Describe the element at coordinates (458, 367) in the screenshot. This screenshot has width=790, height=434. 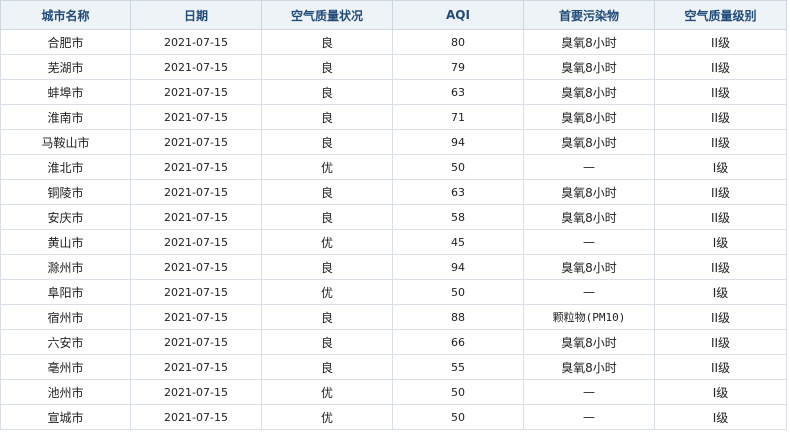
I see `cell-aqi: 55` at that location.